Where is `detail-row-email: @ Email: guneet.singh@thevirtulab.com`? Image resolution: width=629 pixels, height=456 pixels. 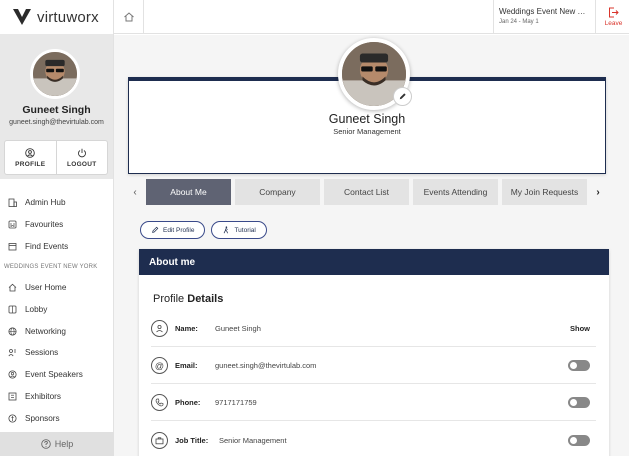
detail-row-email: @ Email: guneet.singh@thevirtulab.com is located at coordinates (373, 366).